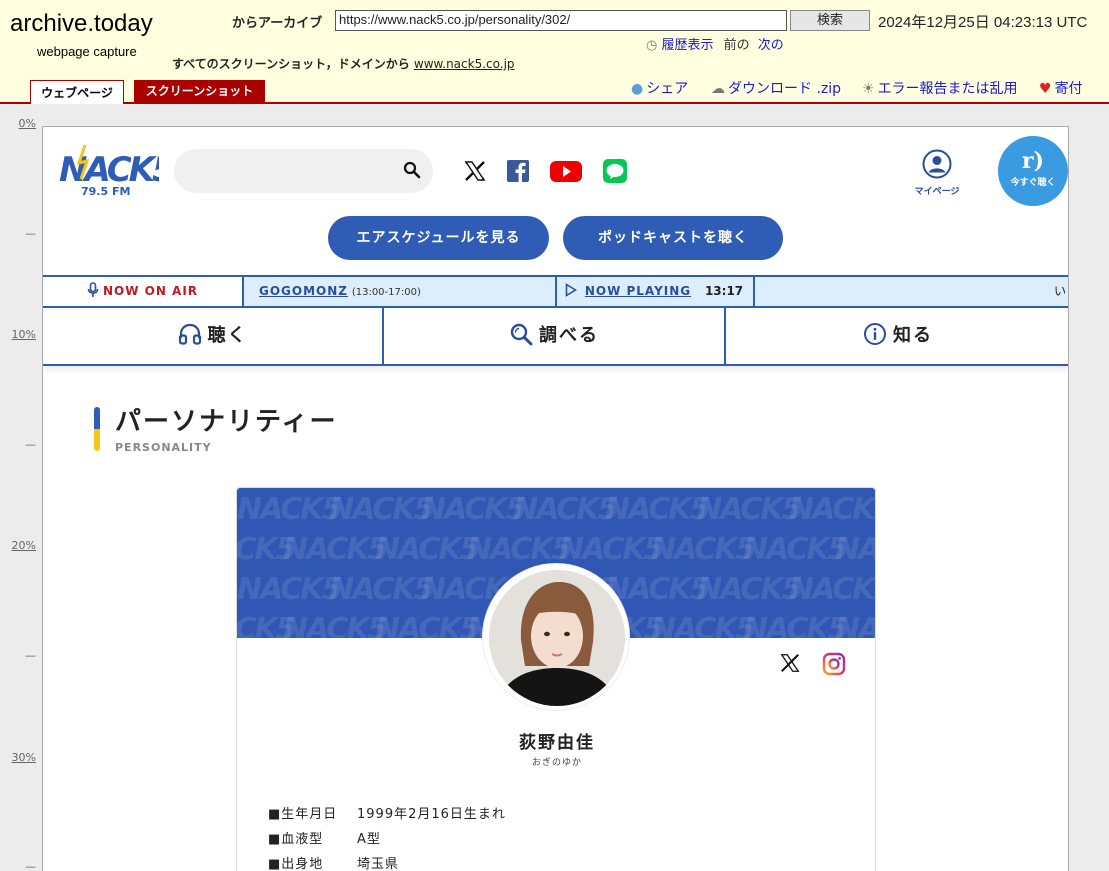 The width and height of the screenshot is (1109, 871). I want to click on mypage-button: マイページ, so click(937, 173).